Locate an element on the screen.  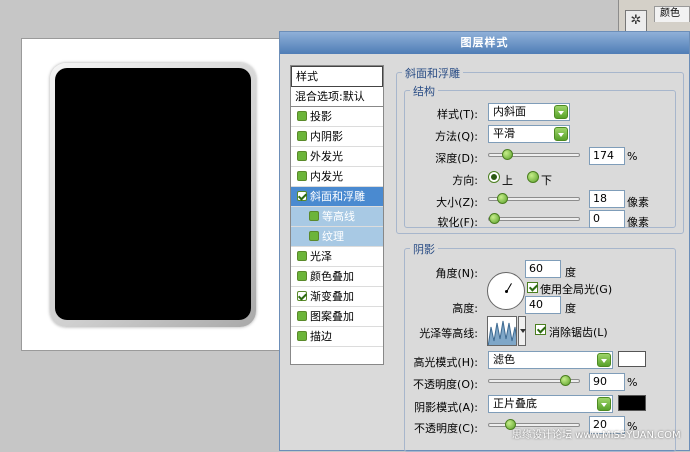
depth-input: 174 is located at coordinates (607, 156).